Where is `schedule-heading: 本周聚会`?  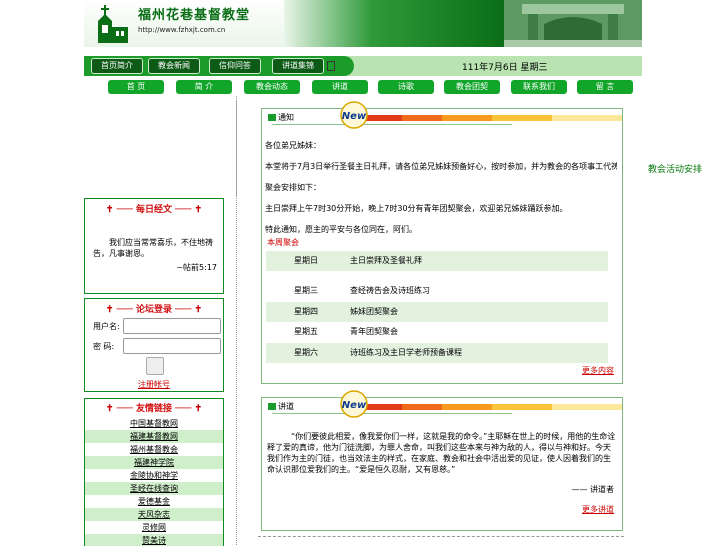 schedule-heading: 本周聚会 is located at coordinates (283, 242).